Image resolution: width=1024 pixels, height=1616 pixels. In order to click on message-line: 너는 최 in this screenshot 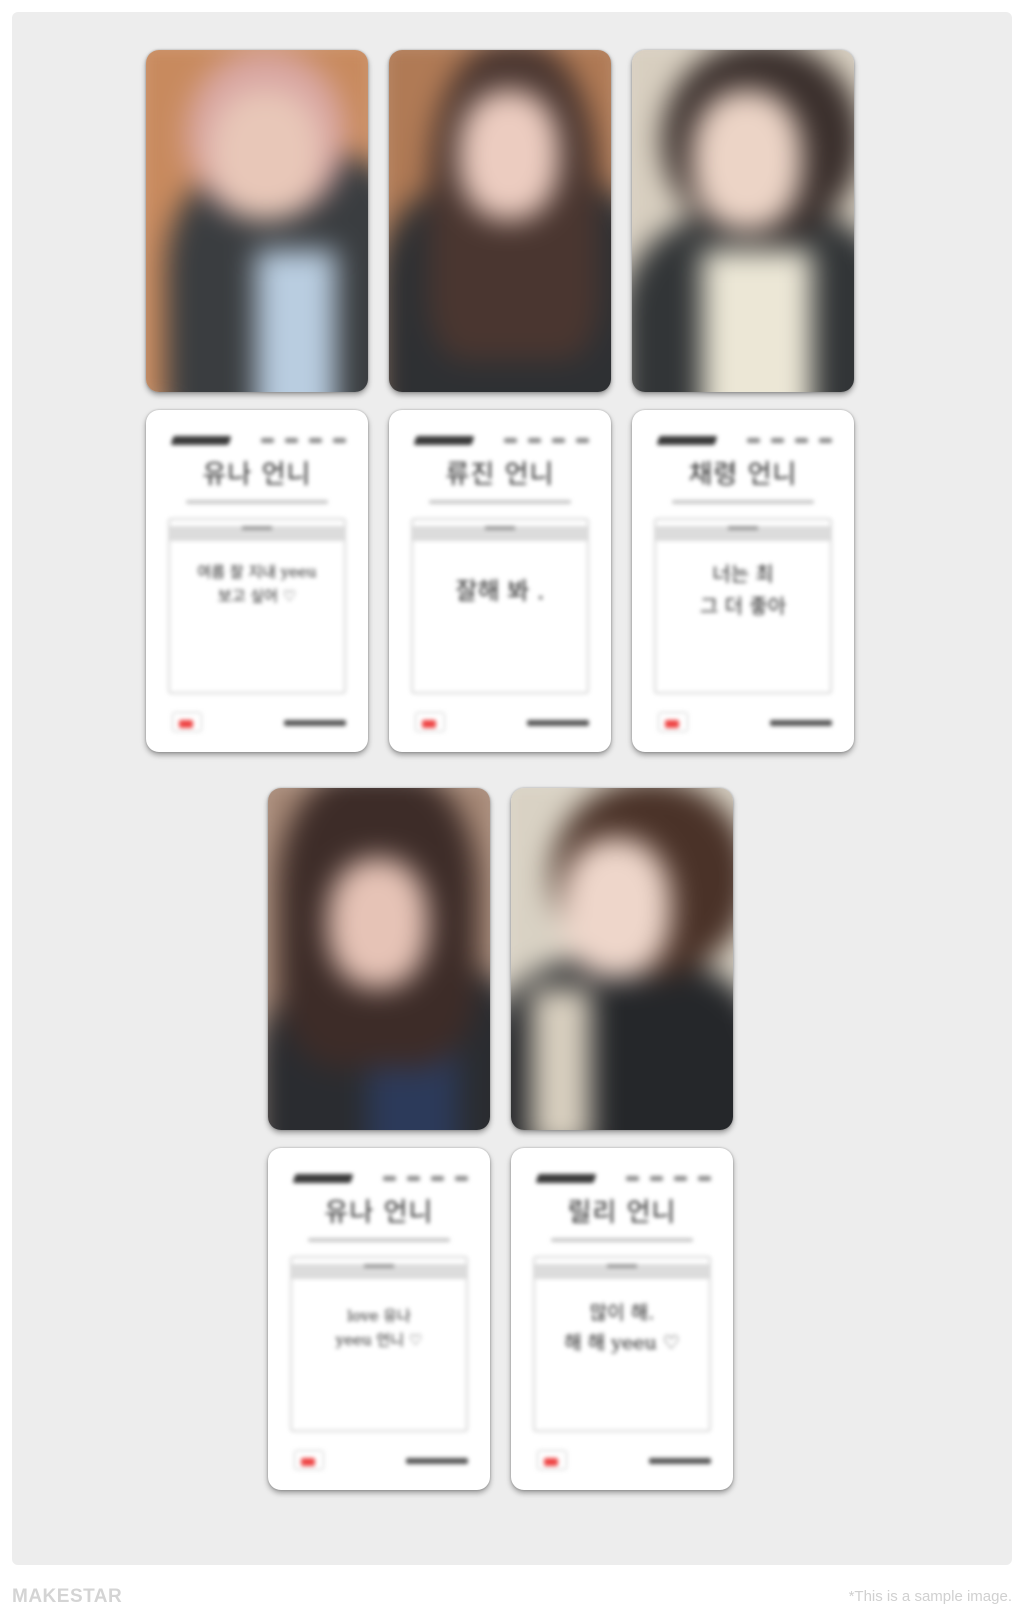, I will do `click(743, 574)`.